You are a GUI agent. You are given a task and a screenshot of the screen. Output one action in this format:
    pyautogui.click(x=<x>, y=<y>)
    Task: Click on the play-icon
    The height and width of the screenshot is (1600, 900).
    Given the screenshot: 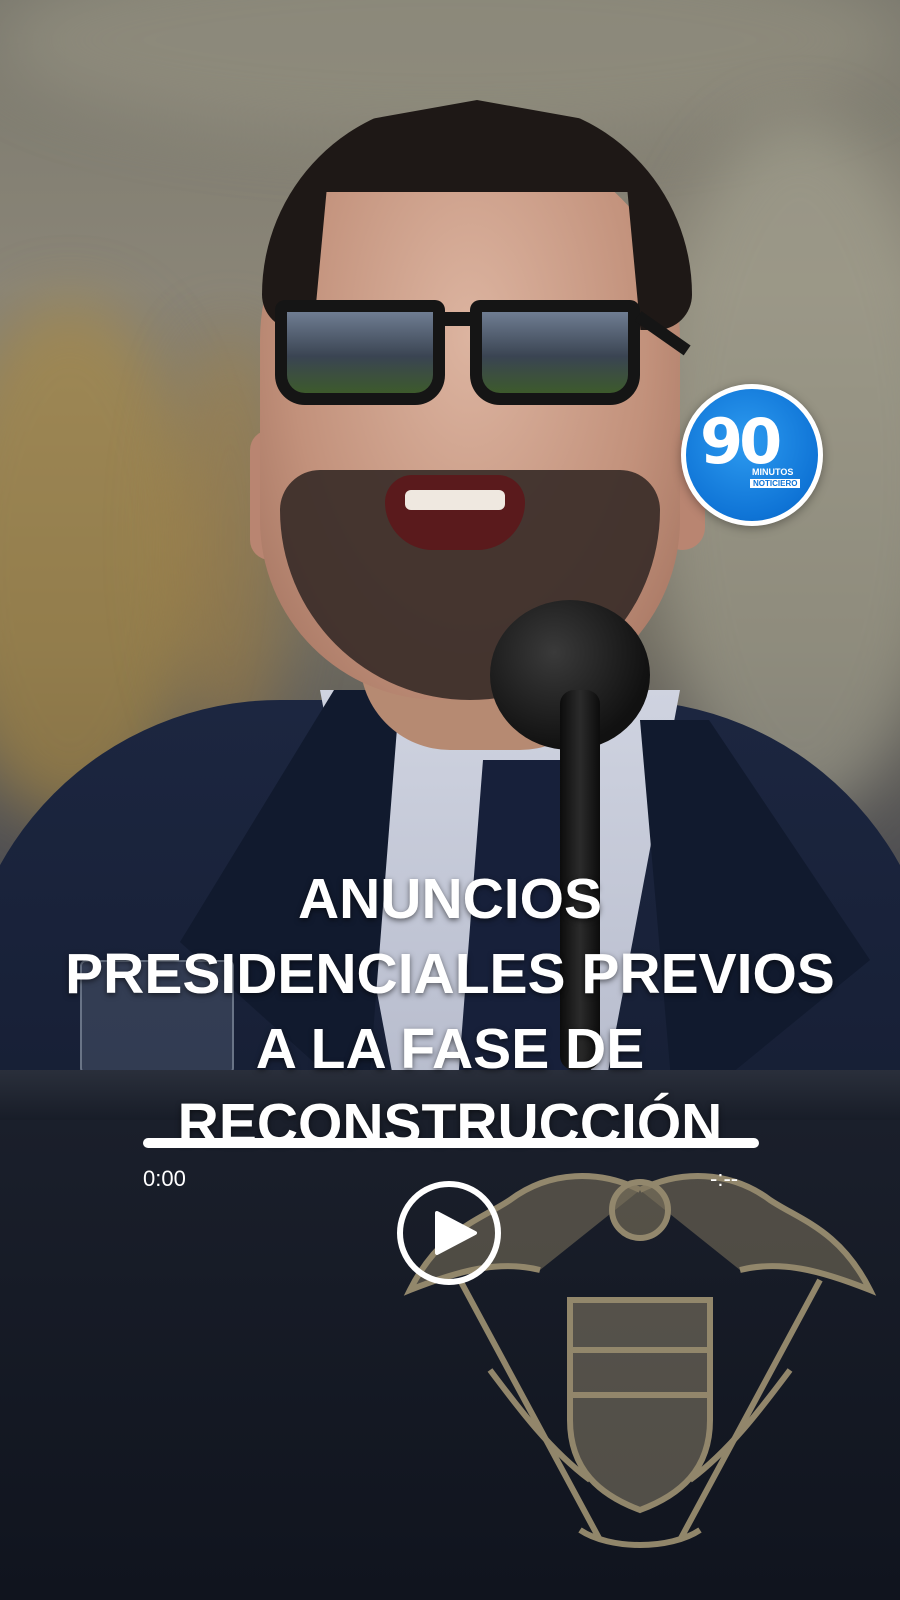 What is the action you would take?
    pyautogui.click(x=456, y=1233)
    